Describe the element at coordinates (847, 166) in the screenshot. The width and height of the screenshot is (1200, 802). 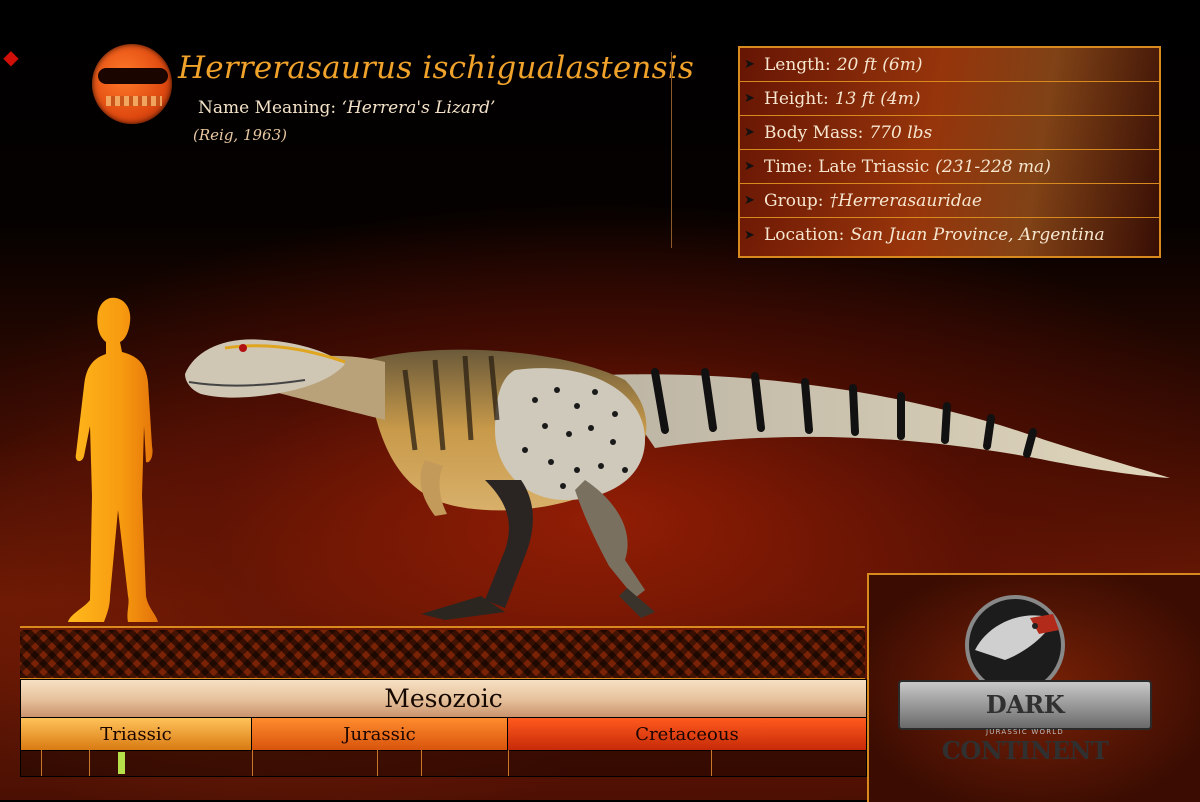
I see `fact-label: Time: Late Triassic` at that location.